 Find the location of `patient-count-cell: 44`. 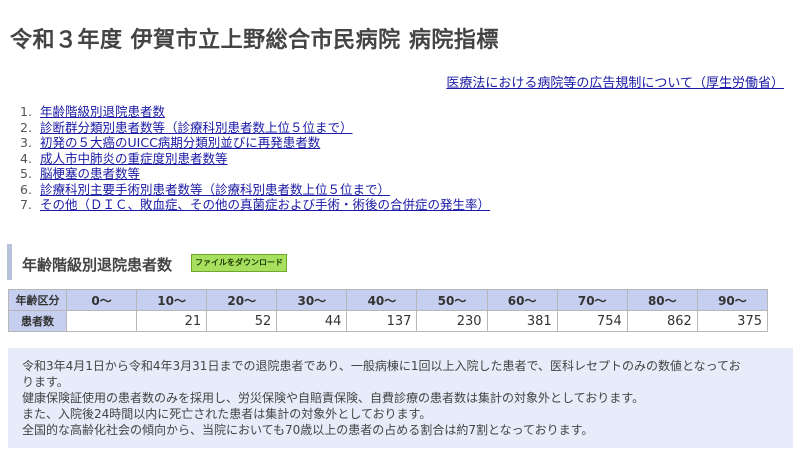

patient-count-cell: 44 is located at coordinates (312, 321).